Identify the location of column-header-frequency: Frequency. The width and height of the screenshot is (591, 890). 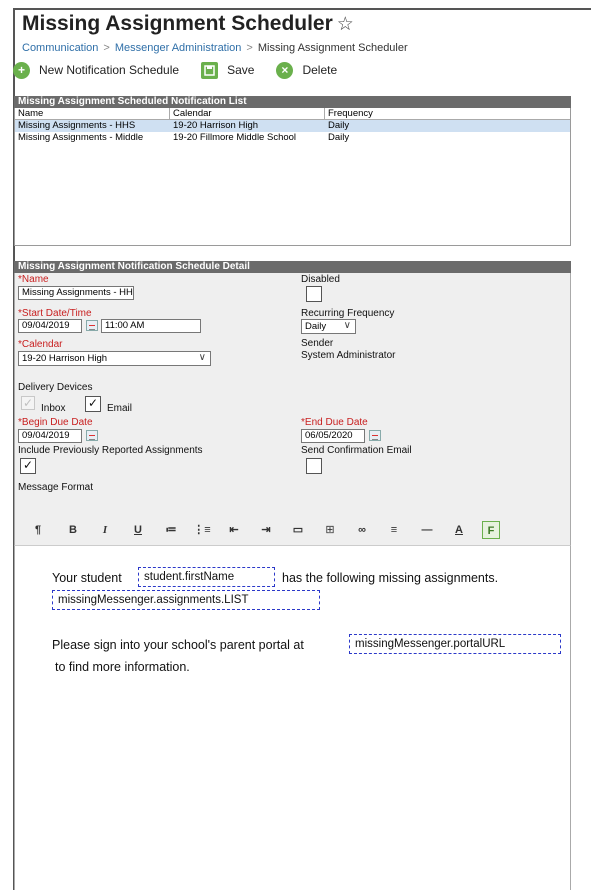
(445, 113).